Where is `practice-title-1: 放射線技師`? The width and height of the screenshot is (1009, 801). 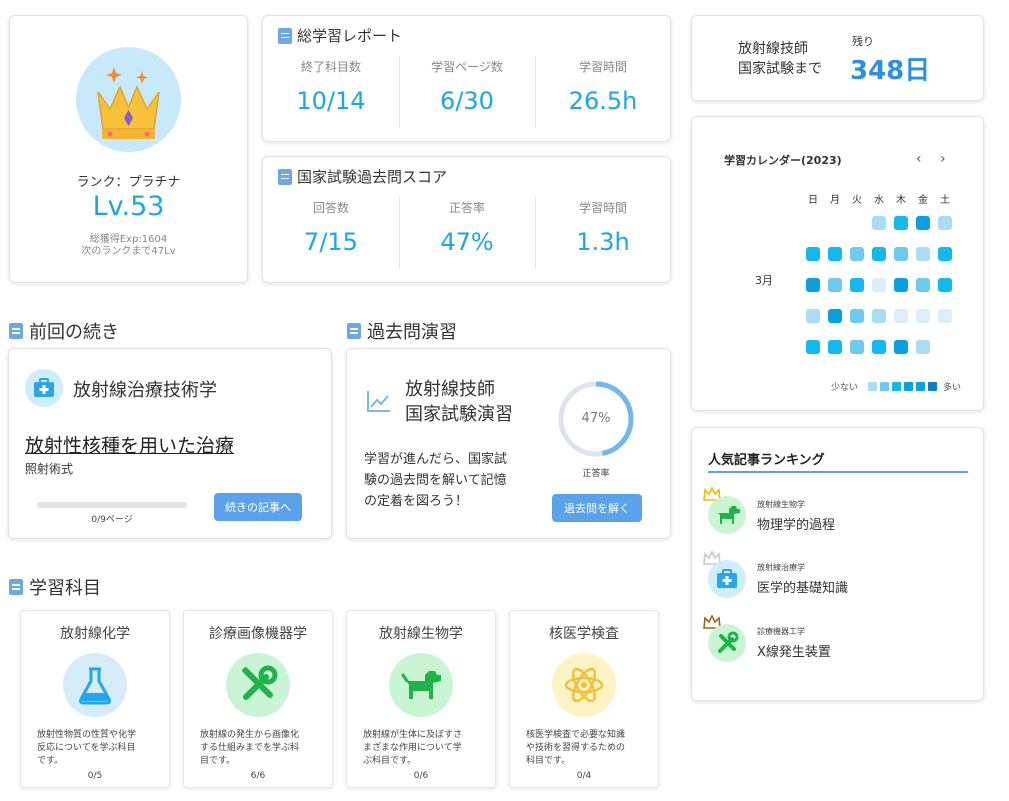 practice-title-1: 放射線技師 is located at coordinates (450, 389).